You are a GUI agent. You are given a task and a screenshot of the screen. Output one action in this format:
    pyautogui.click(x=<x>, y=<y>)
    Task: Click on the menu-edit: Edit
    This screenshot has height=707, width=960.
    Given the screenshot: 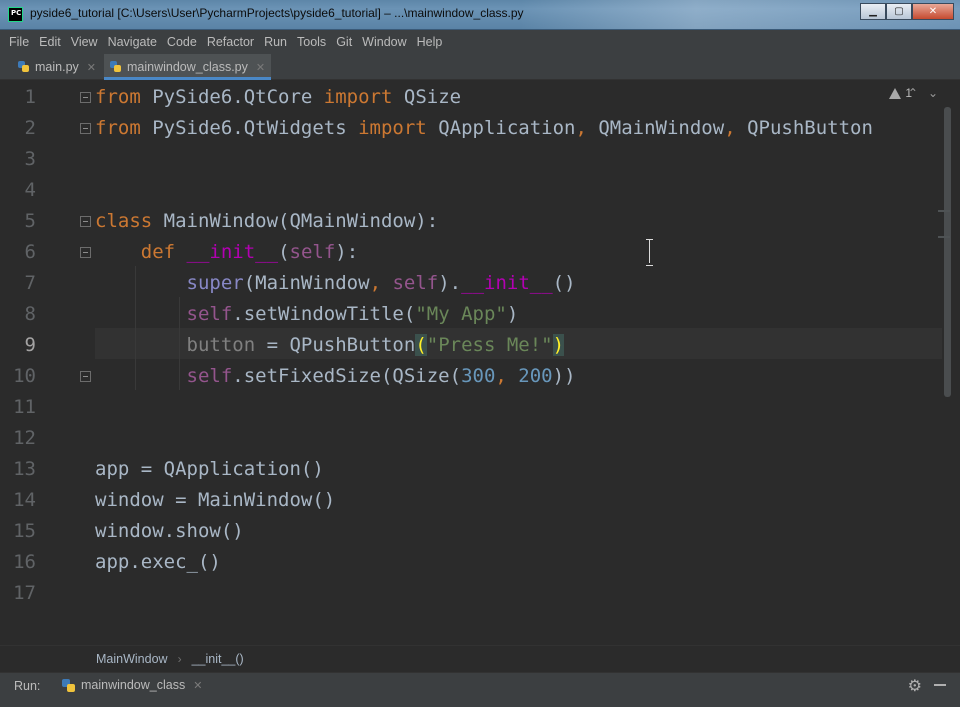 What is the action you would take?
    pyautogui.click(x=50, y=42)
    